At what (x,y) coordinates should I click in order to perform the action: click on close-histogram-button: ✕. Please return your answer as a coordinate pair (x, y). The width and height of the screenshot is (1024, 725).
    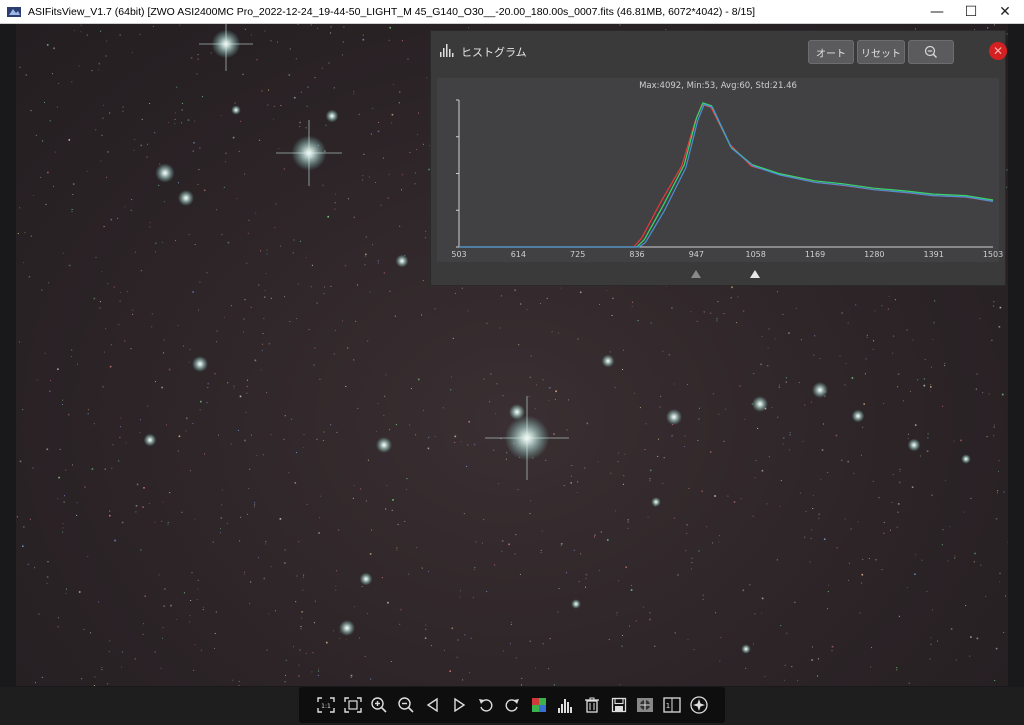
    Looking at the image, I should click on (998, 51).